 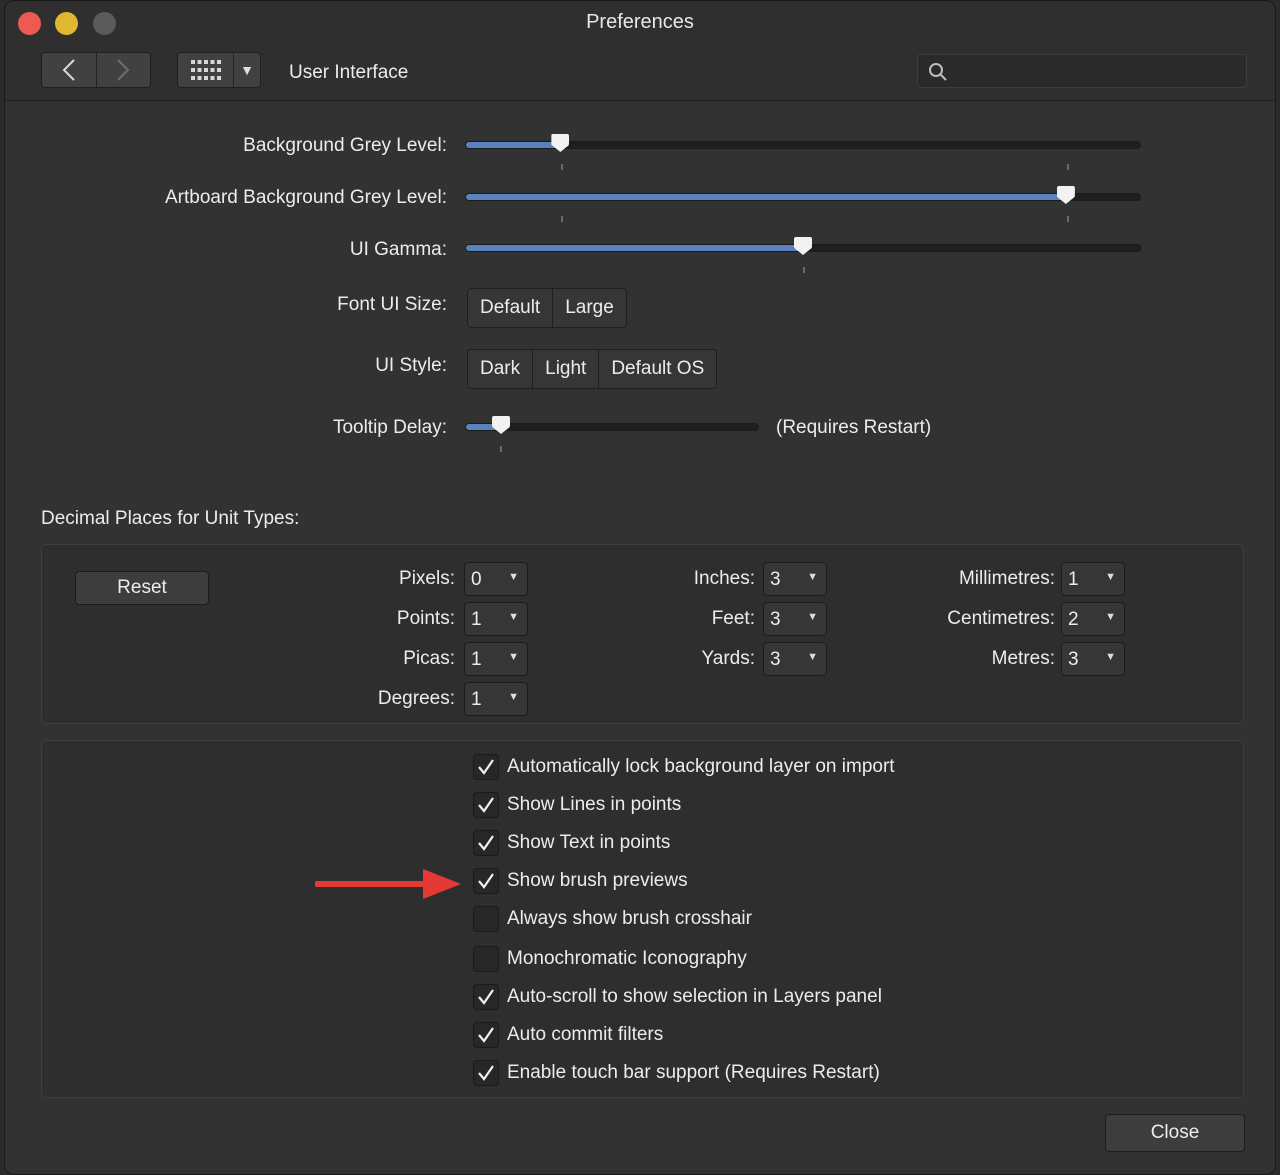 What do you see at coordinates (1082, 71) in the screenshot?
I see `search-field` at bounding box center [1082, 71].